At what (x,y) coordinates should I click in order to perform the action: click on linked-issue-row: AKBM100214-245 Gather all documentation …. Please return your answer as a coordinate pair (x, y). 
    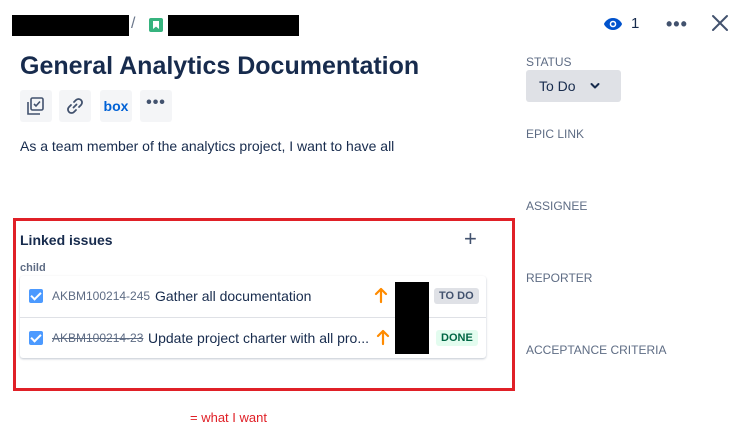
    Looking at the image, I should click on (253, 297).